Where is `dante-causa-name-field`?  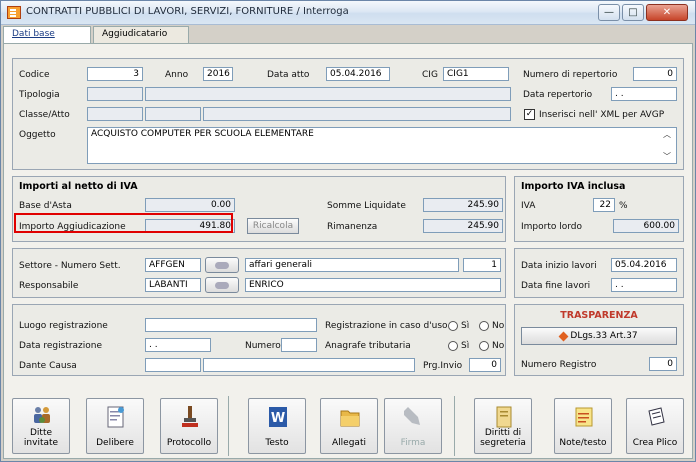
dante-causa-name-field is located at coordinates (309, 365).